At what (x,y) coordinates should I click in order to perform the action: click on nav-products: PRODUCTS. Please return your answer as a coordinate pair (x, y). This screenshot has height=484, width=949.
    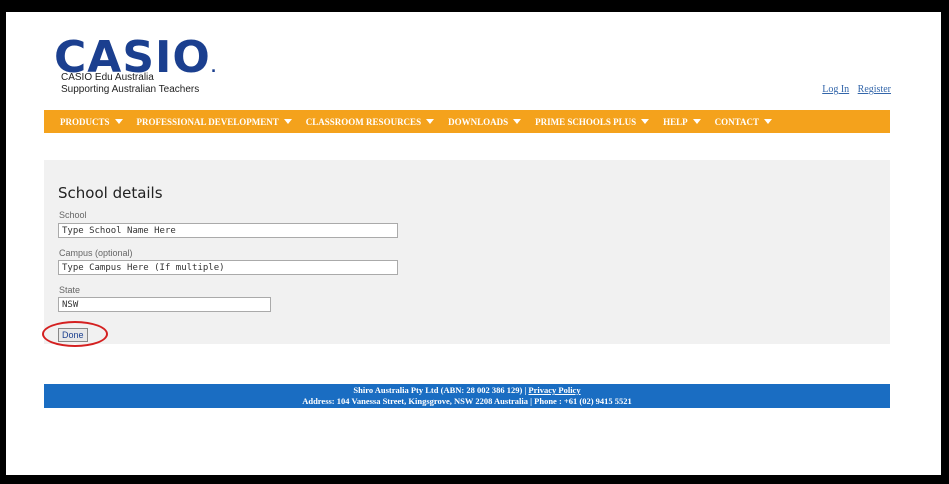
    Looking at the image, I should click on (91, 122).